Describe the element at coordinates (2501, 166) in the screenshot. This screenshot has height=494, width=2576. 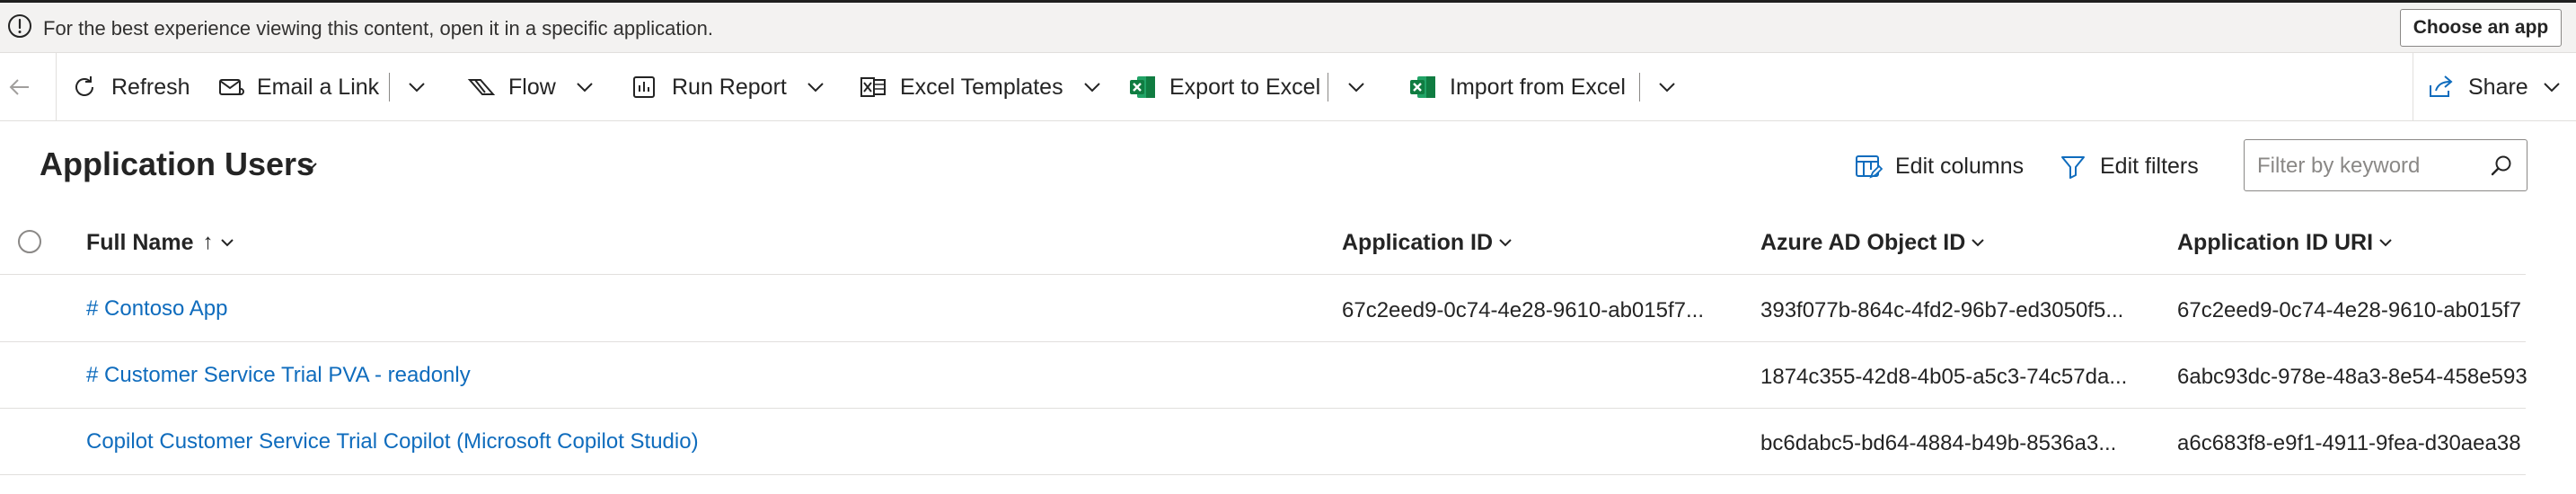
I see `search-icon` at that location.